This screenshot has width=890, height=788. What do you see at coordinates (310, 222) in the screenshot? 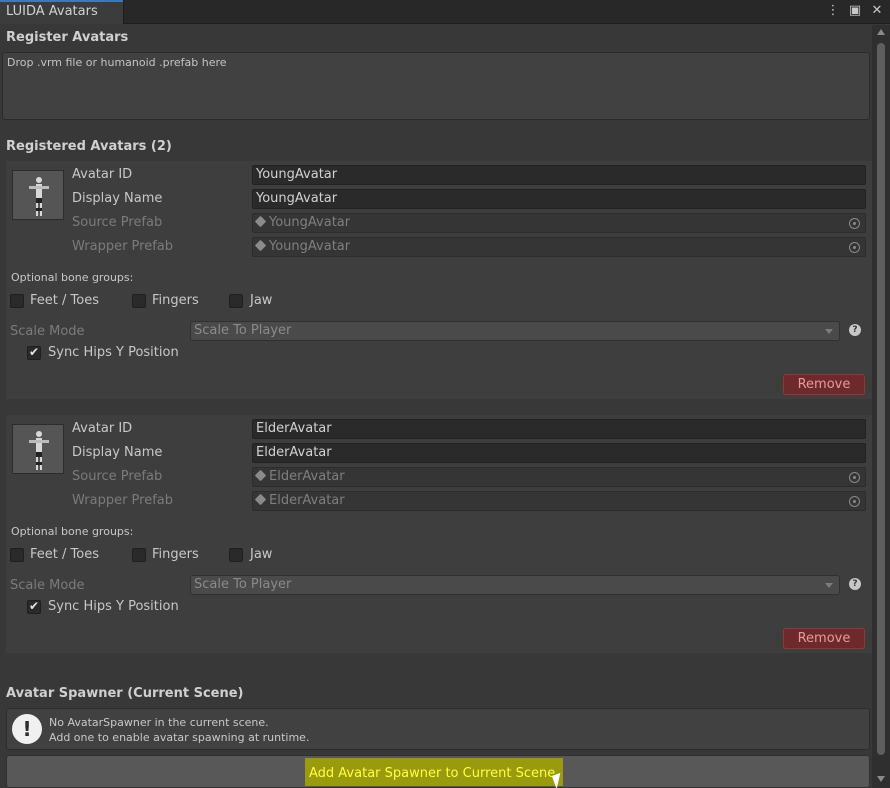
I see `source-prefab-value: YoungAvatar` at bounding box center [310, 222].